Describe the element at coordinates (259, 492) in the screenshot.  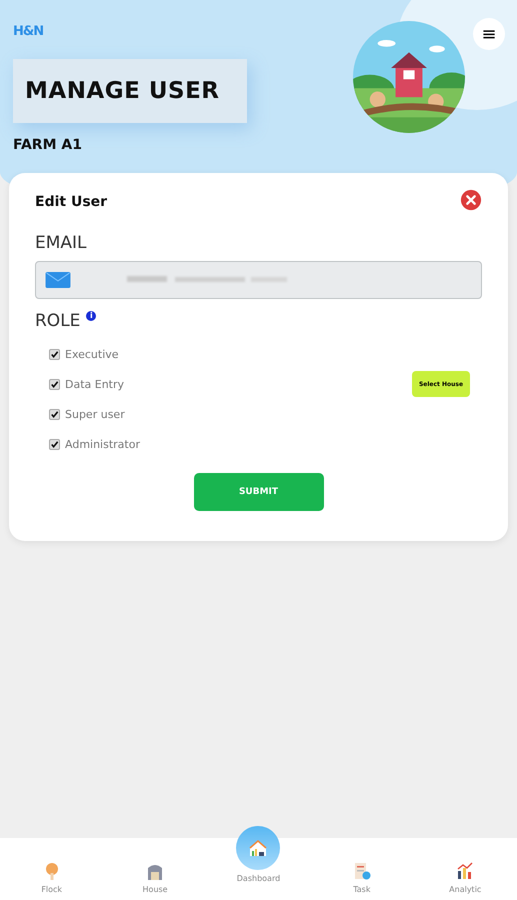
I see `submit-button: SUBMIT` at that location.